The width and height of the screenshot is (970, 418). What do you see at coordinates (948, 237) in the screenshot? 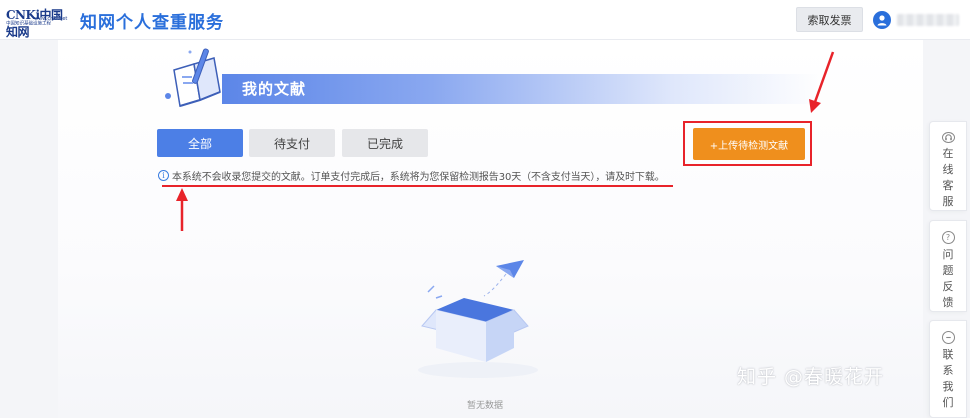
I see `question-icon: ?` at bounding box center [948, 237].